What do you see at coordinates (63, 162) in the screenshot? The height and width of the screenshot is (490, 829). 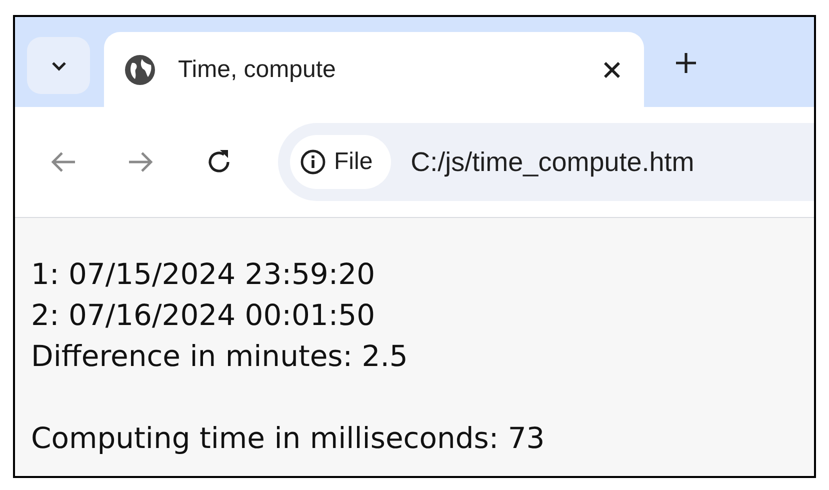 I see `back-arrow-icon` at bounding box center [63, 162].